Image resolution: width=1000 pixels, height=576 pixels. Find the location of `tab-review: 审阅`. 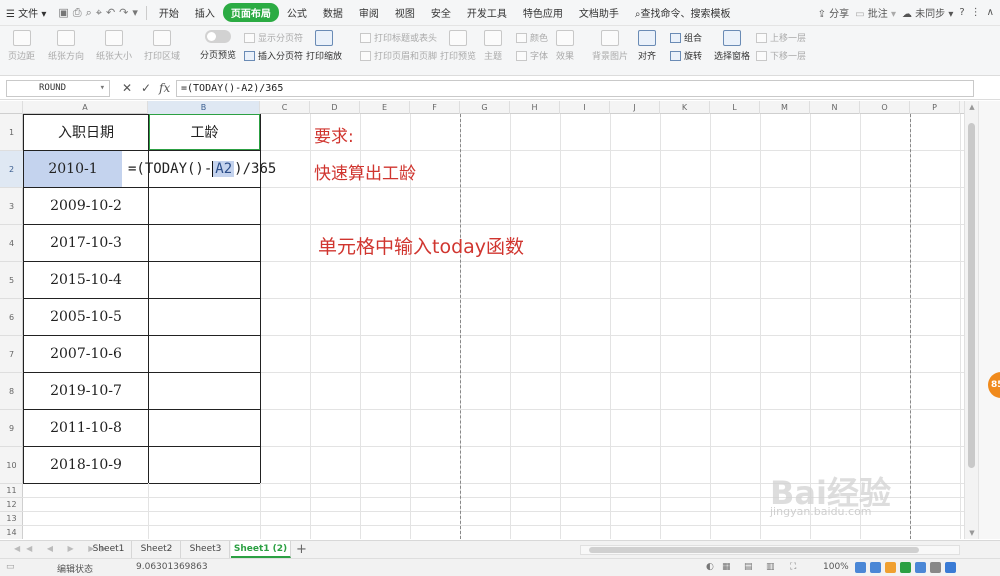

tab-review: 审阅 is located at coordinates (369, 12).